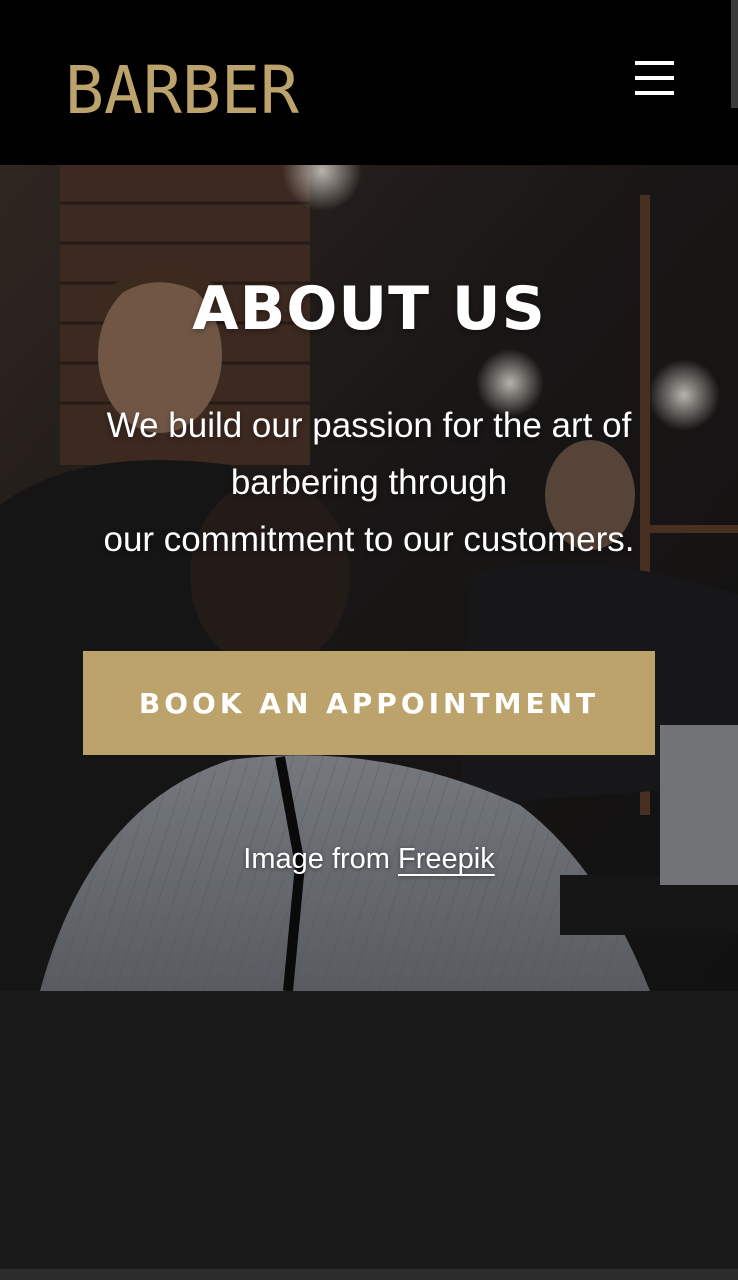  What do you see at coordinates (320, 859) in the screenshot?
I see `image-credit-prefix: Image from` at bounding box center [320, 859].